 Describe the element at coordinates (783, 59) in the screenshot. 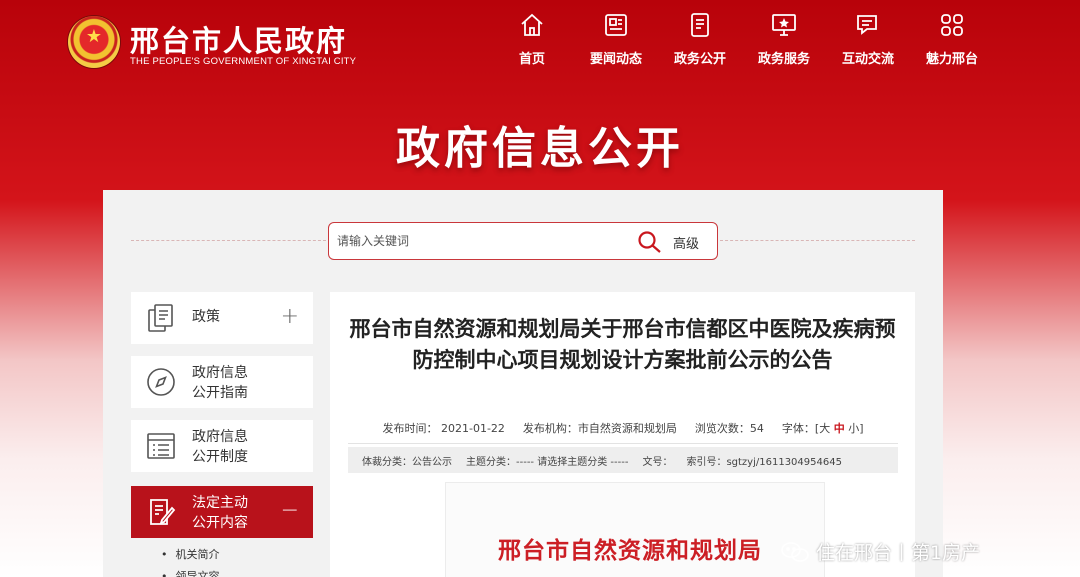

I see `nav-gov-service-label: 政务服务` at that location.